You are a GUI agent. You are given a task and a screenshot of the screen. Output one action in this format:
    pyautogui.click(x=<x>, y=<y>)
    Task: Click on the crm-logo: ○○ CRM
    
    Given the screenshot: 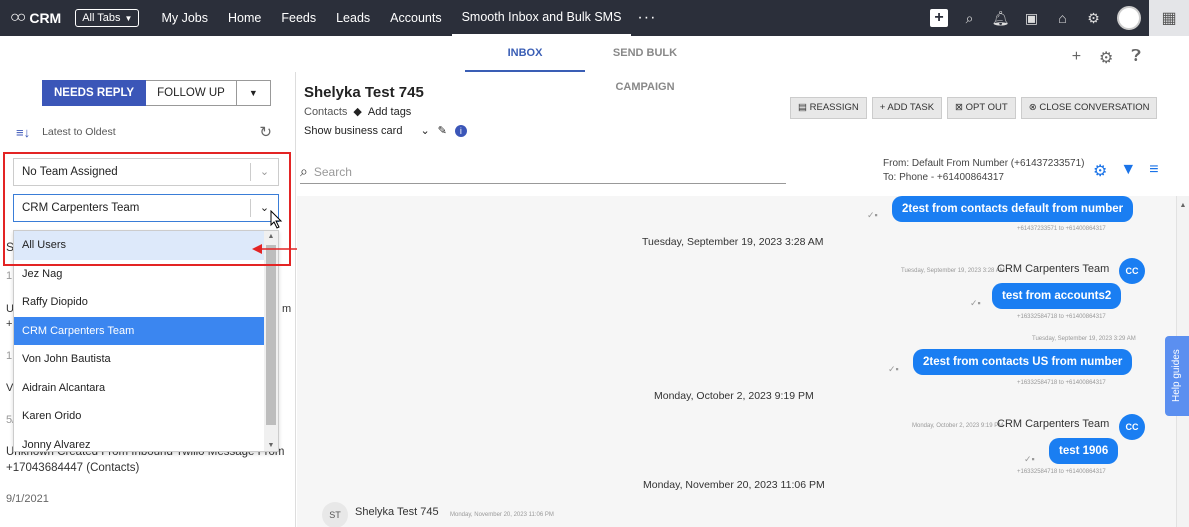 What is the action you would take?
    pyautogui.click(x=35, y=18)
    